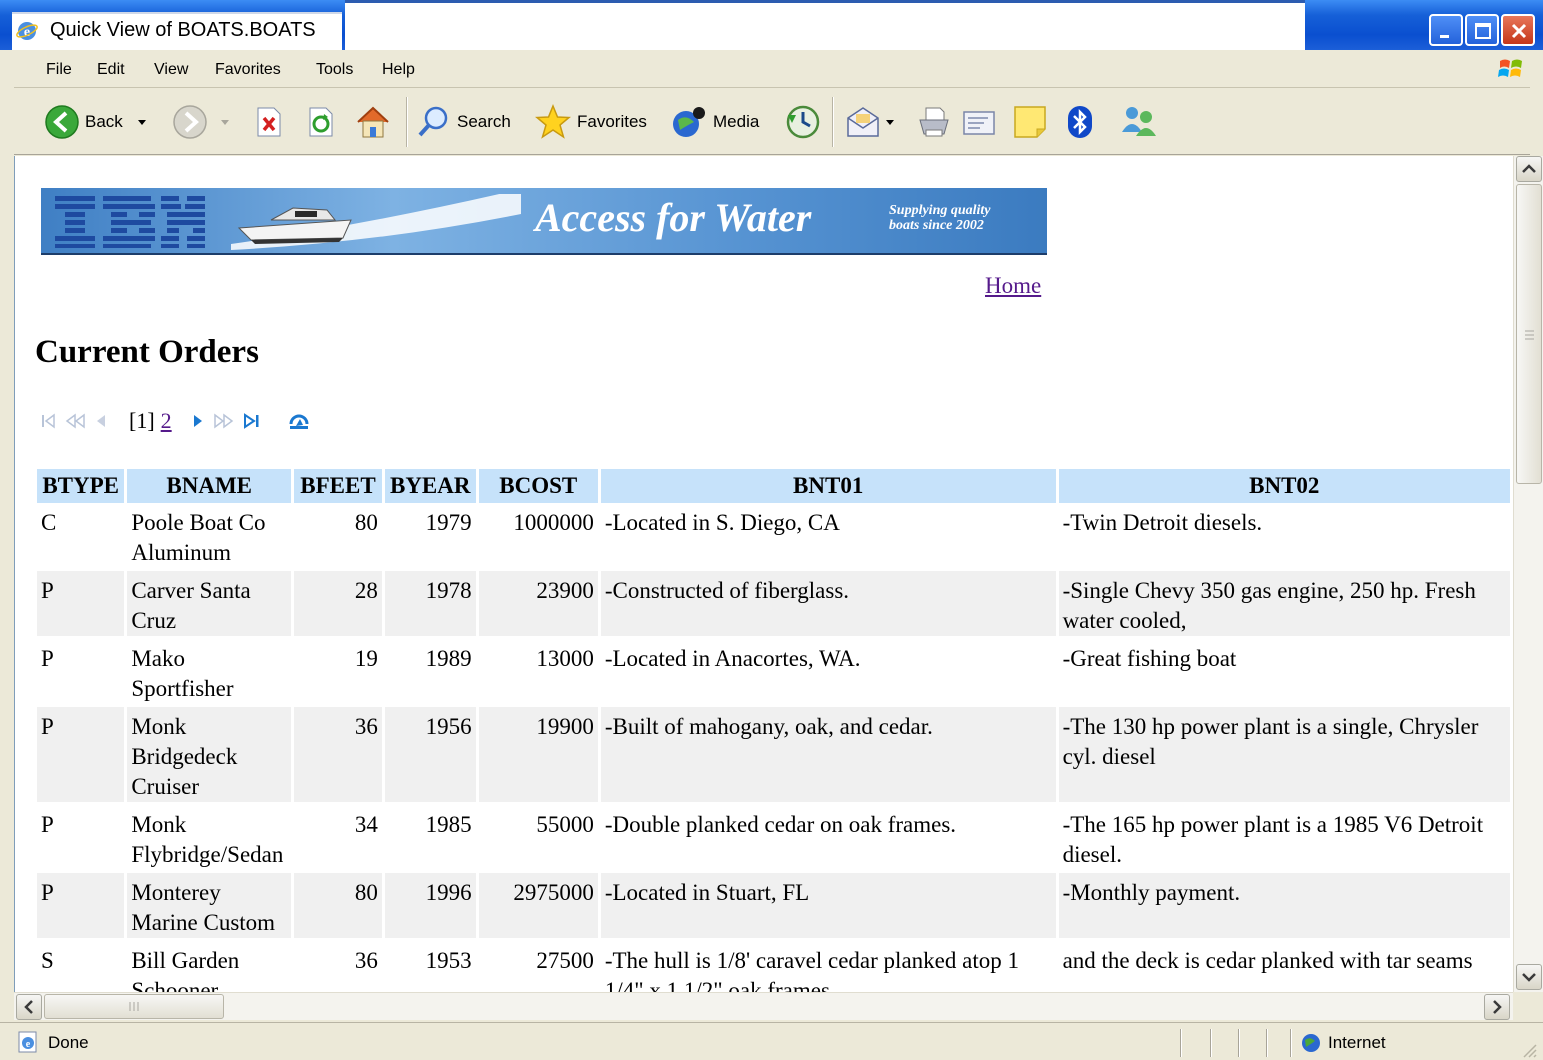  What do you see at coordinates (539, 537) in the screenshot?
I see `cell-bcost: 1000000` at bounding box center [539, 537].